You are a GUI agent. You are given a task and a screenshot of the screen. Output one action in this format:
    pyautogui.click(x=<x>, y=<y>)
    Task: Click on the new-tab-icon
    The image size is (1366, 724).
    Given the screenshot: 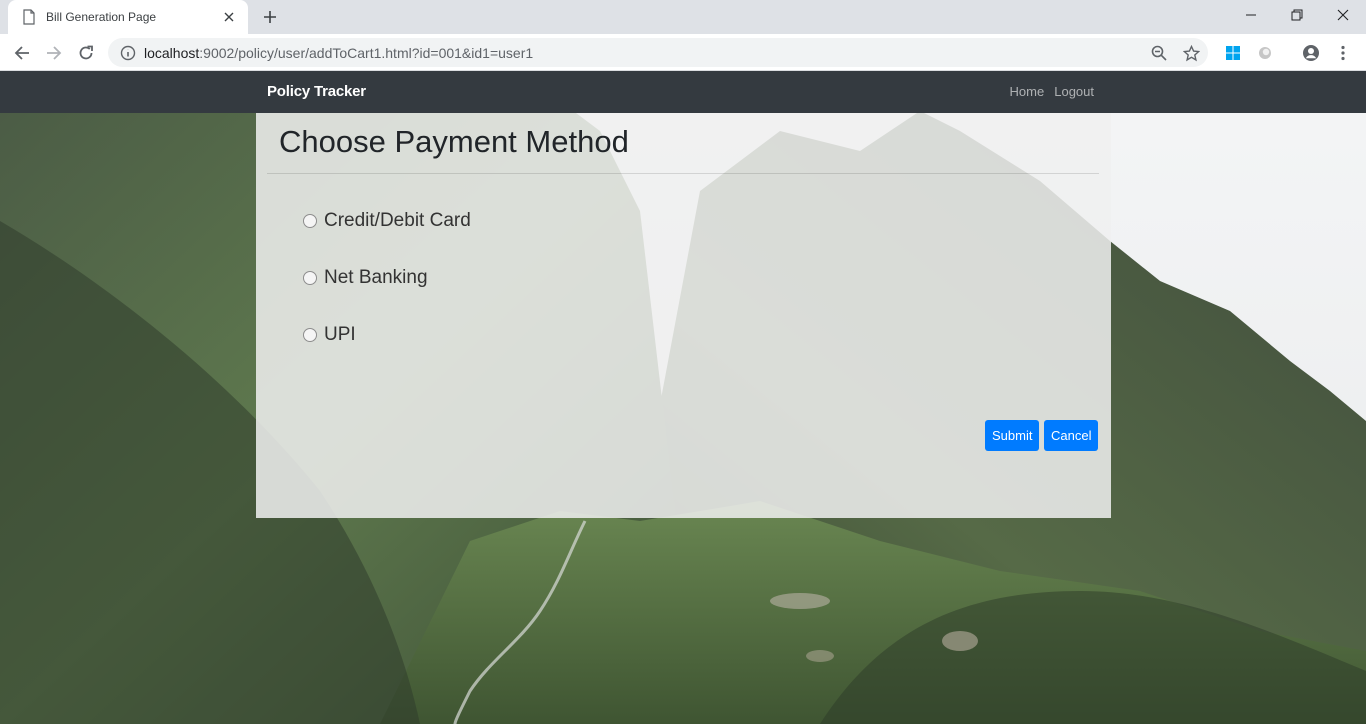 What is the action you would take?
    pyautogui.click(x=270, y=17)
    